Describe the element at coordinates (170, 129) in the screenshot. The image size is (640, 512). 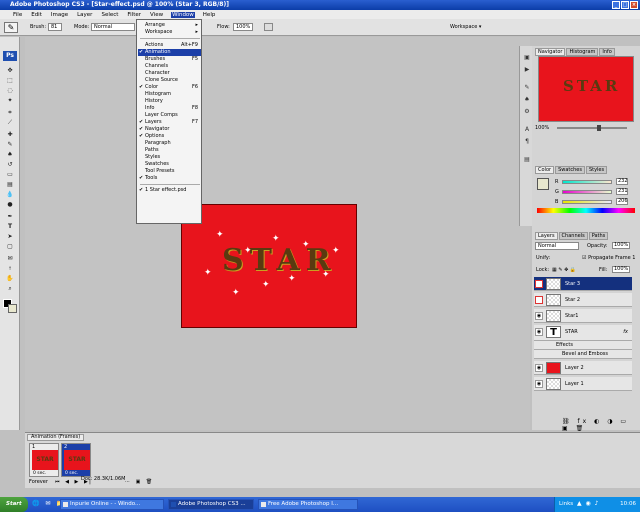
I see `menu-item-navigator: ✔ Navigator` at that location.